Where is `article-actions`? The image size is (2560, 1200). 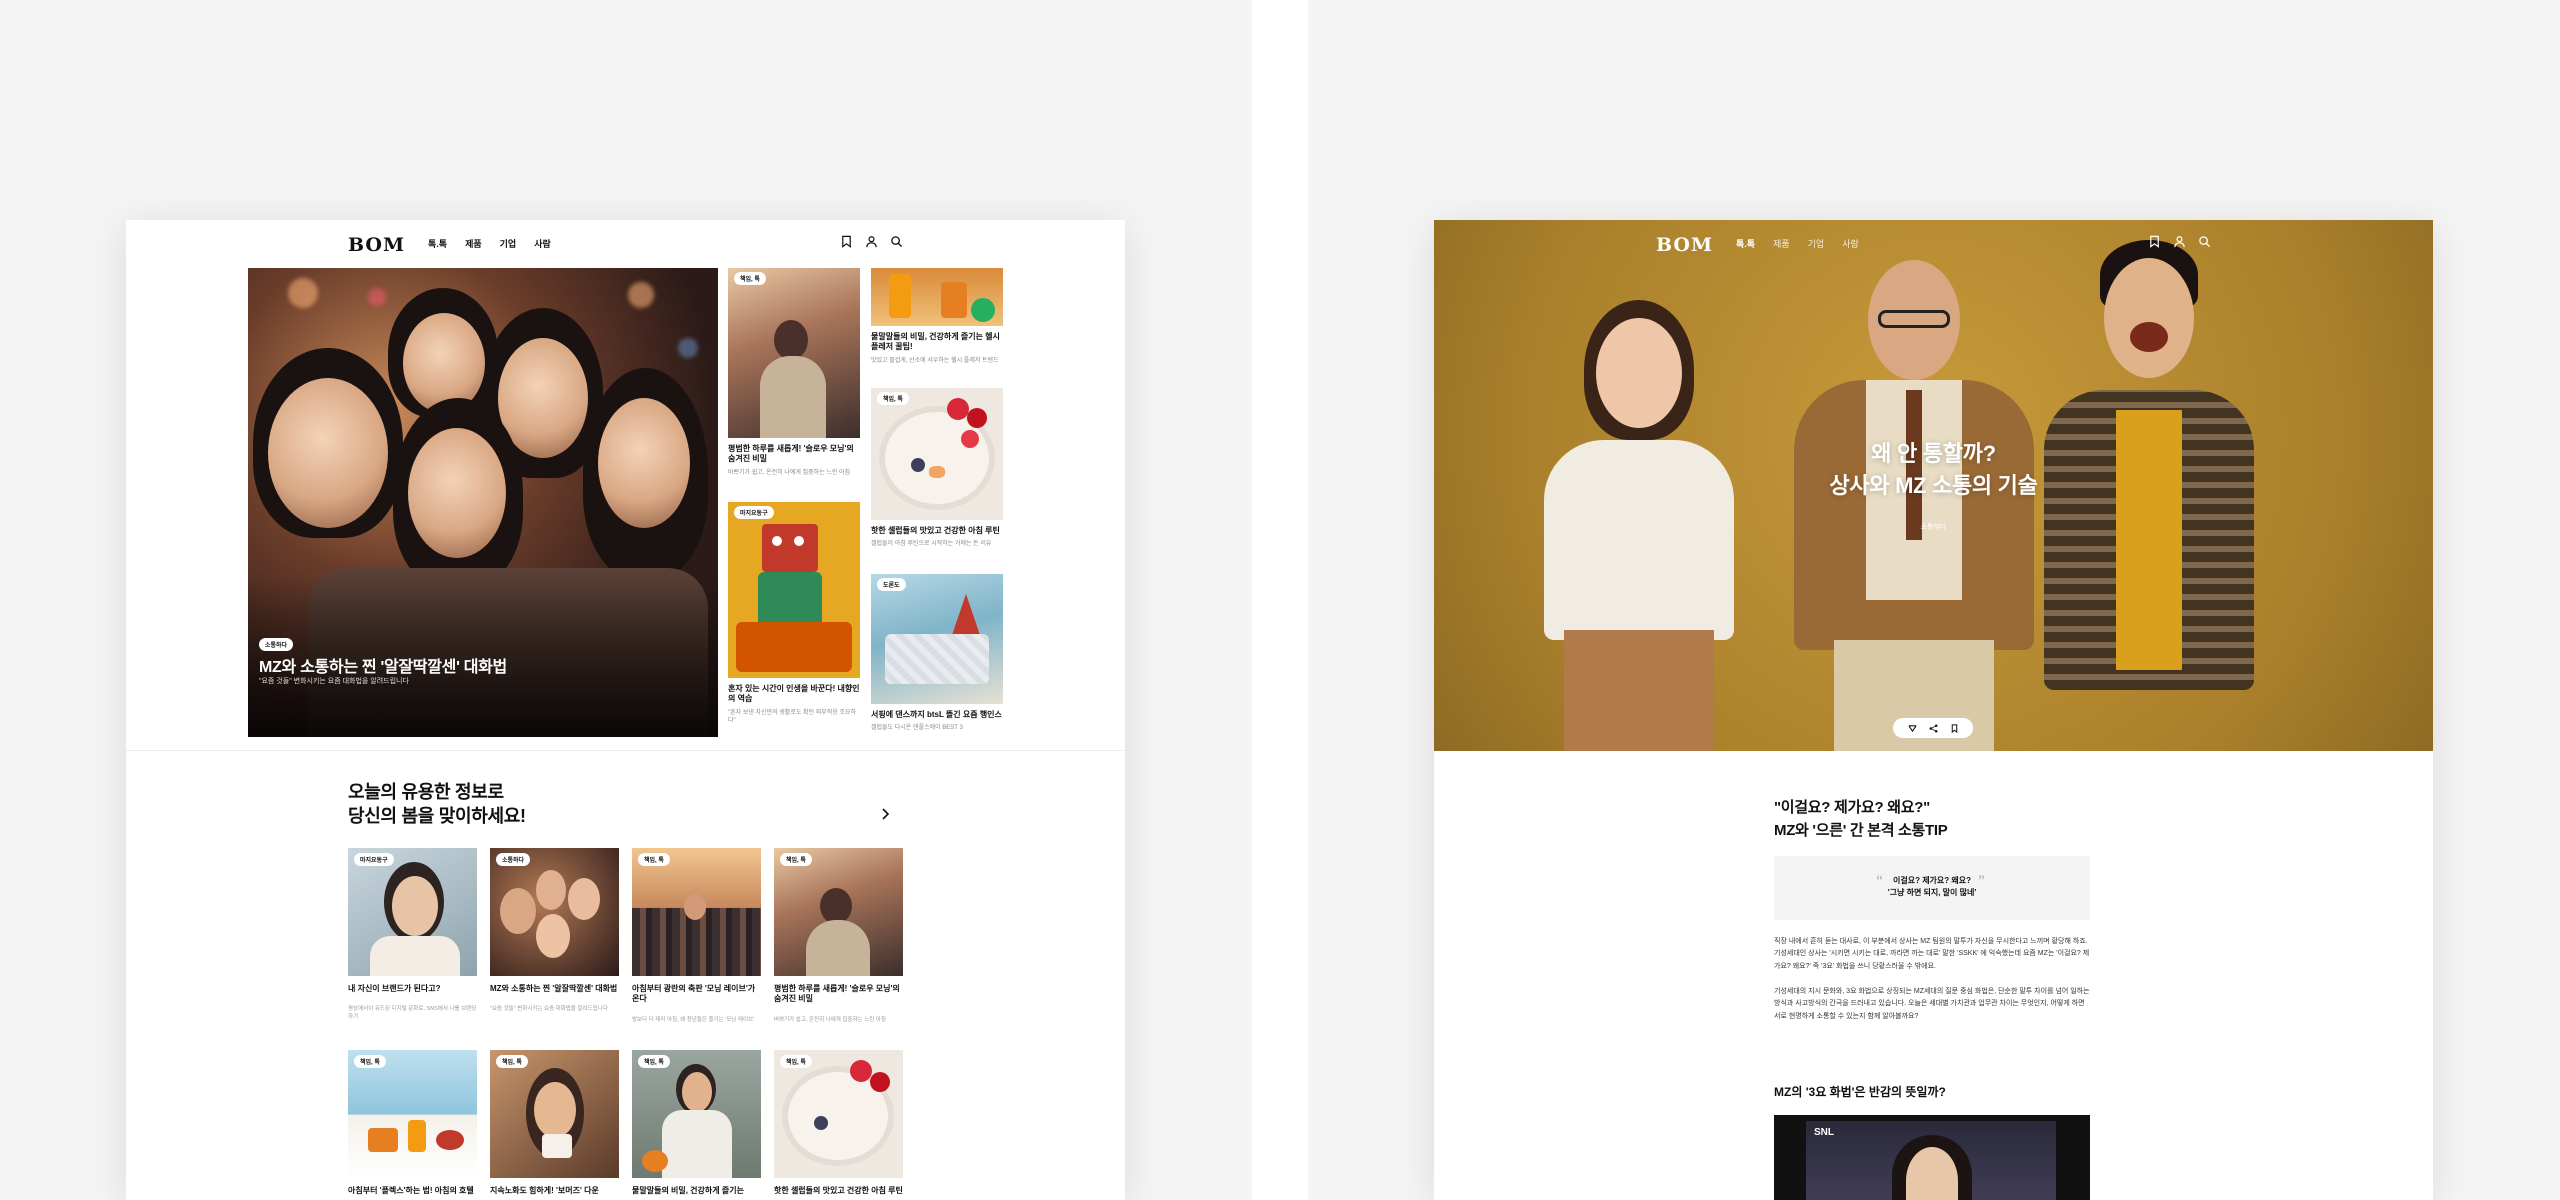
article-actions is located at coordinates (1933, 728).